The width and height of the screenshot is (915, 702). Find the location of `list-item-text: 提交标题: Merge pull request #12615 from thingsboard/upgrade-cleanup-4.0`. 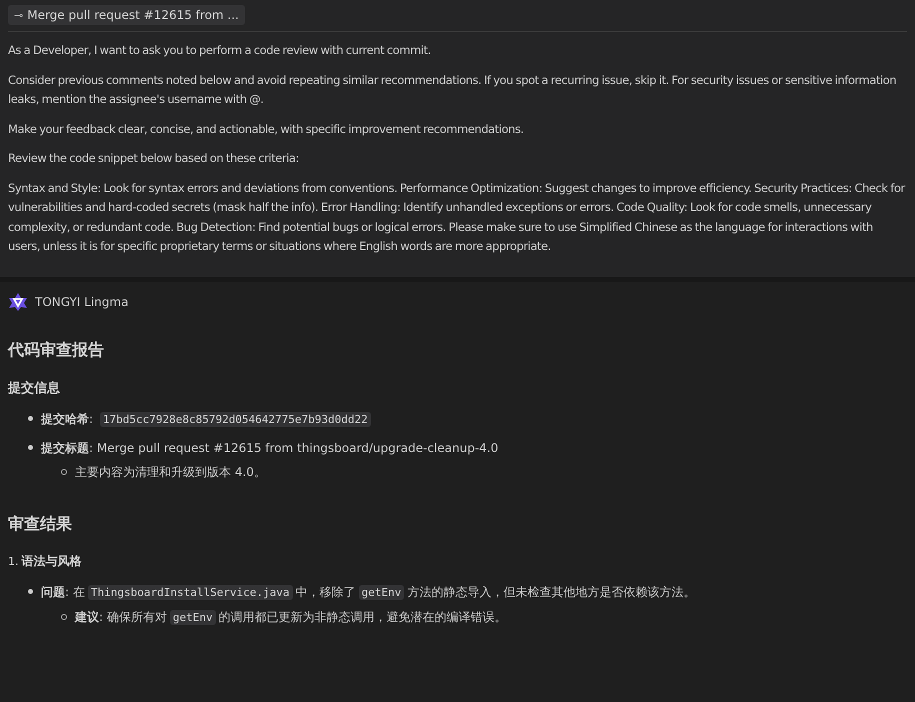

list-item-text: 提交标题: Merge pull request #12615 from thingsboard/upgrade-cleanup-4.0 is located at coordinates (269, 448).